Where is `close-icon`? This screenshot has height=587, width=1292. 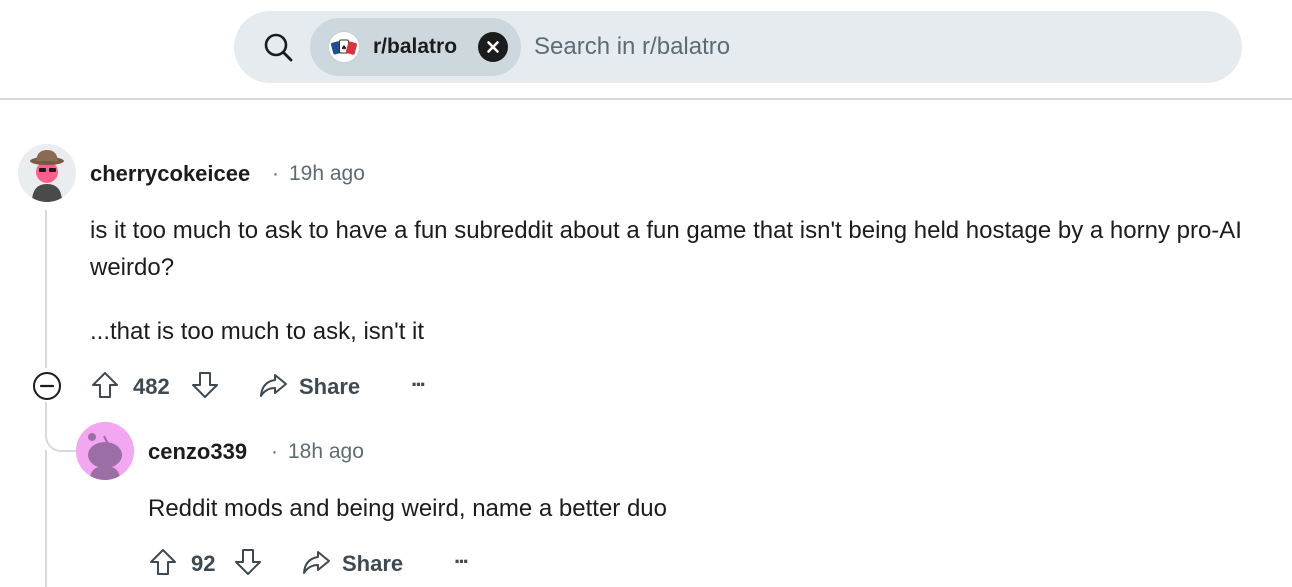
close-icon is located at coordinates (493, 47).